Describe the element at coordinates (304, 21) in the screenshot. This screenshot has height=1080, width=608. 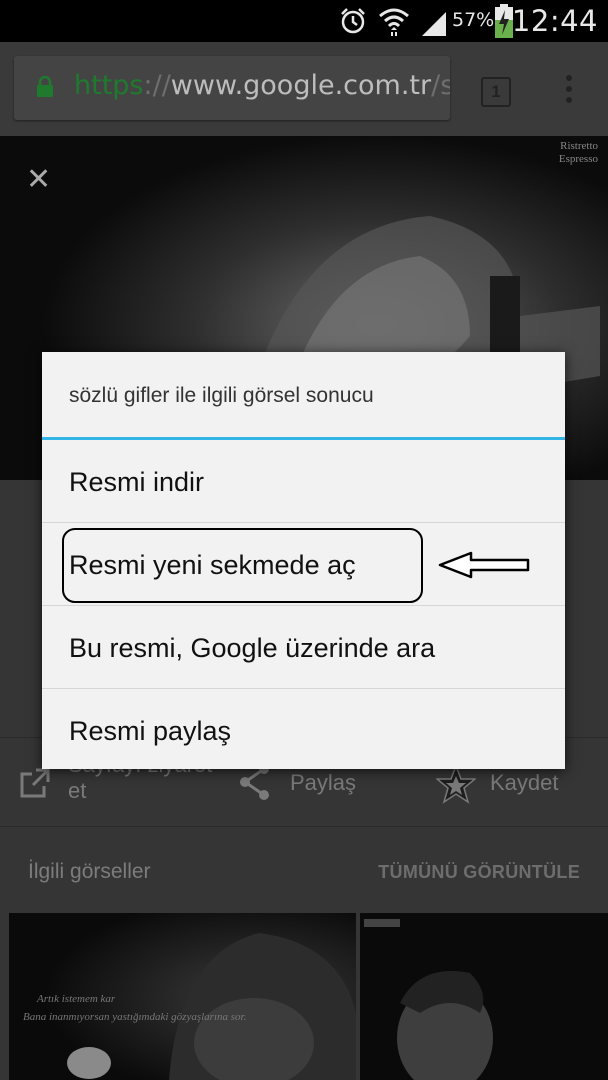
I see `status-bar: 57% 12:44` at that location.